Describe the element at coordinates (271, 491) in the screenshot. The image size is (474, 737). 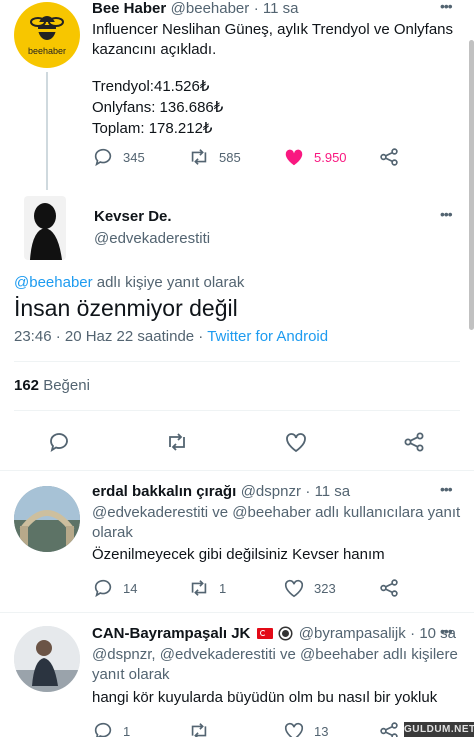
I see `reply1-author-handle: @dspnzr` at that location.